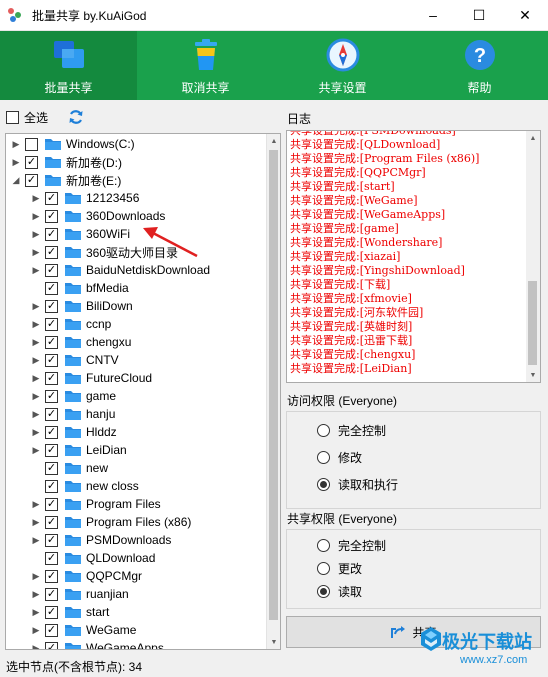  Describe the element at coordinates (97, 644) in the screenshot. I see `tree-folder-node: ▶ ✓ WeGameApps` at that location.